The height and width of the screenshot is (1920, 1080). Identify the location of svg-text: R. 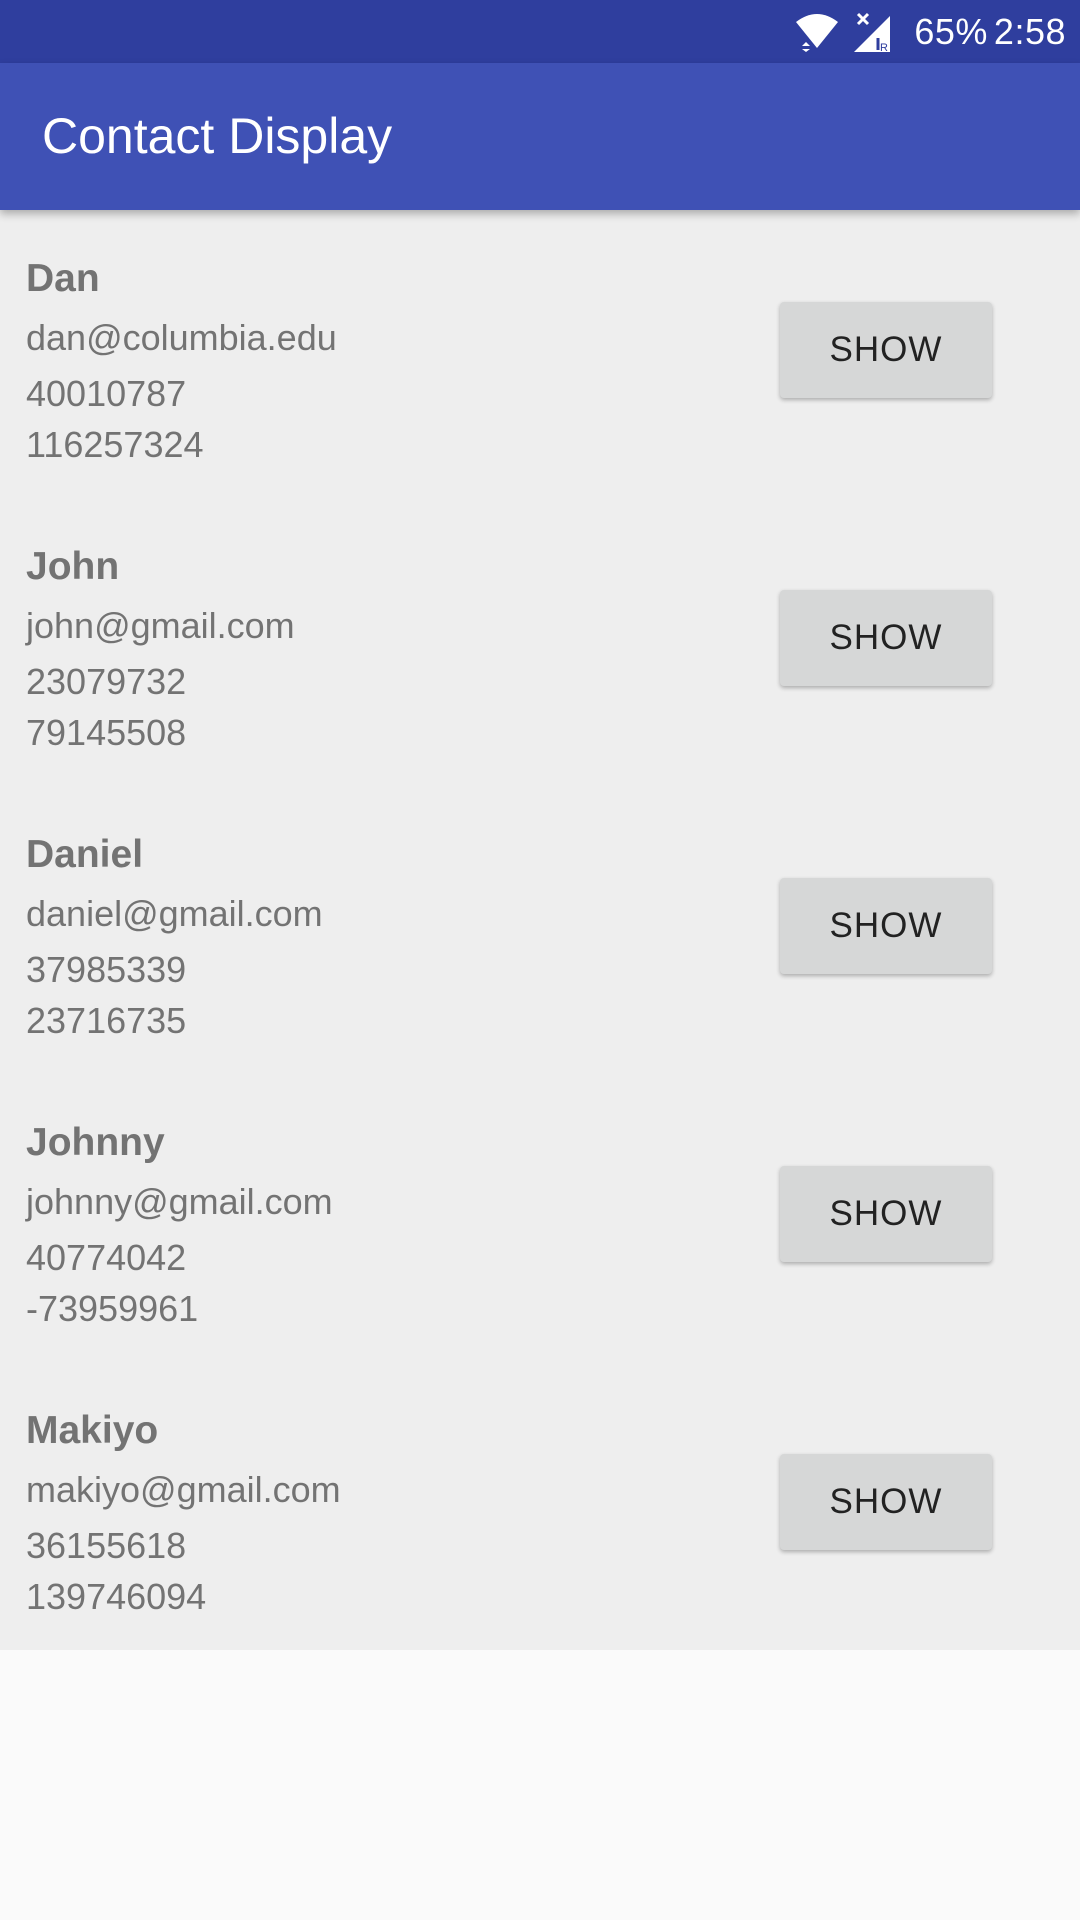
(884, 47).